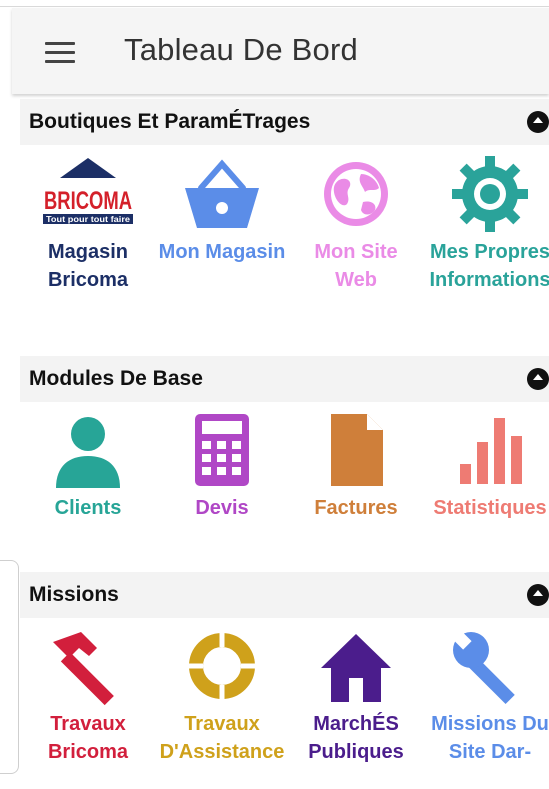  I want to click on file-icon, so click(357, 450).